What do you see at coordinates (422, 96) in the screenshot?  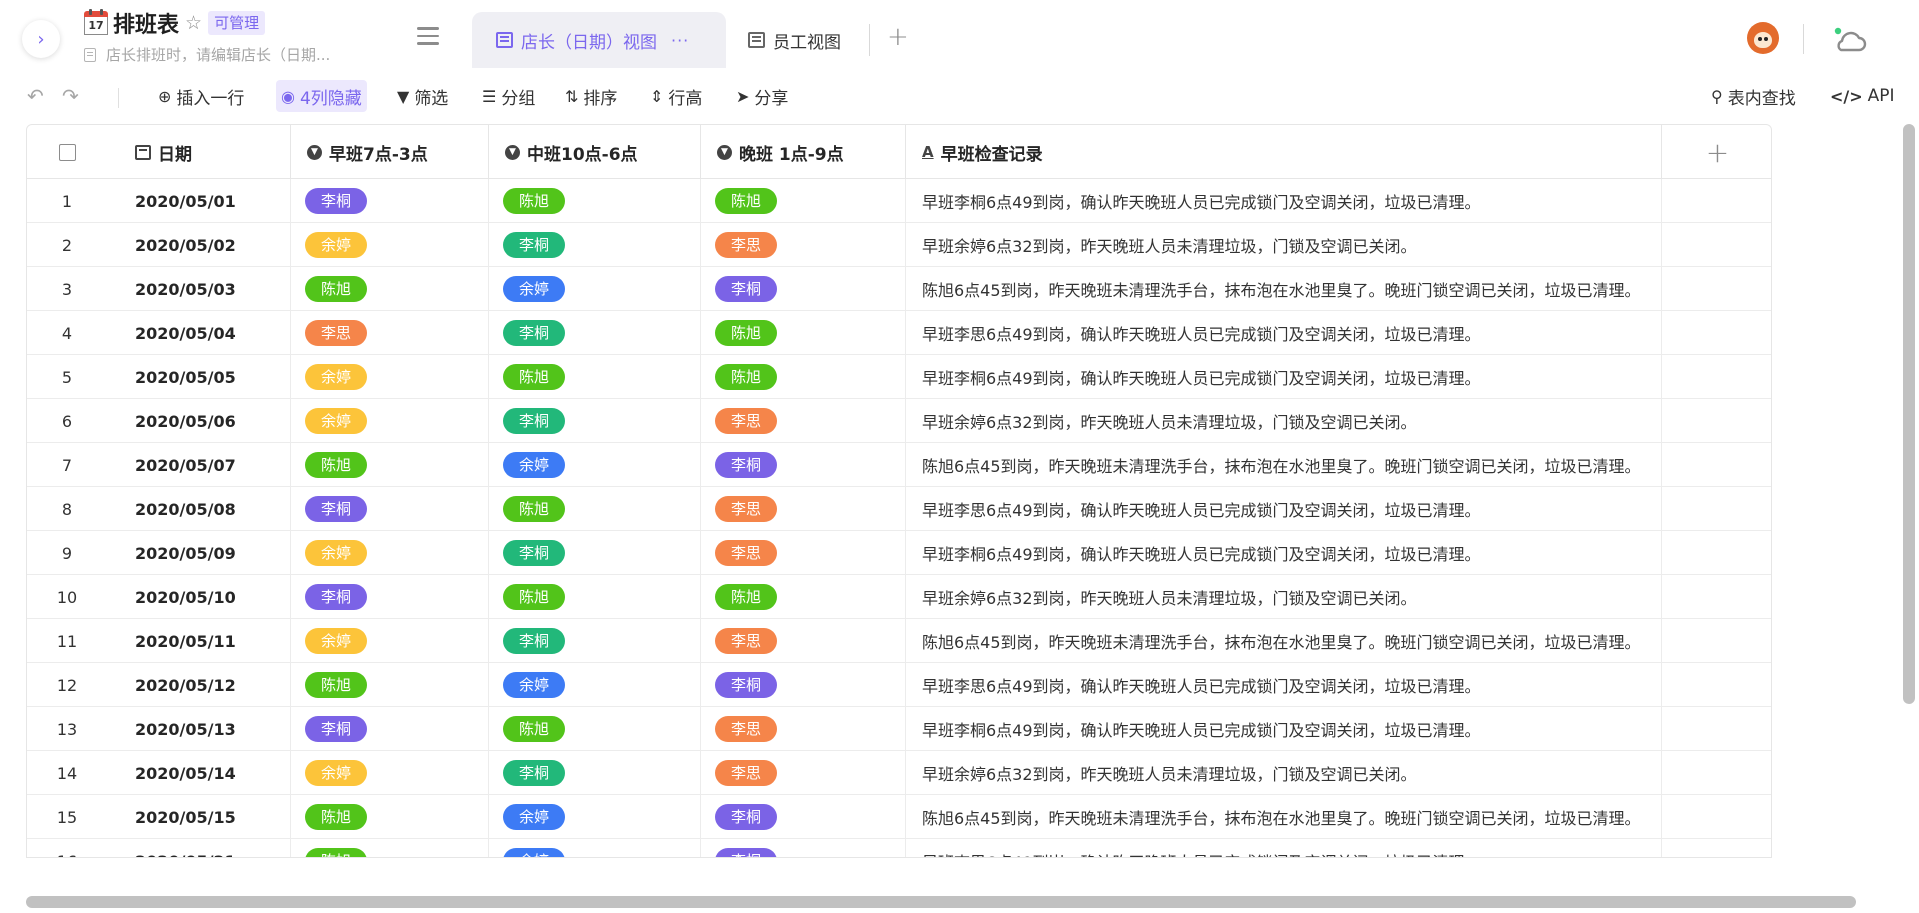 I see `filter-button: ▼ 筛选` at bounding box center [422, 96].